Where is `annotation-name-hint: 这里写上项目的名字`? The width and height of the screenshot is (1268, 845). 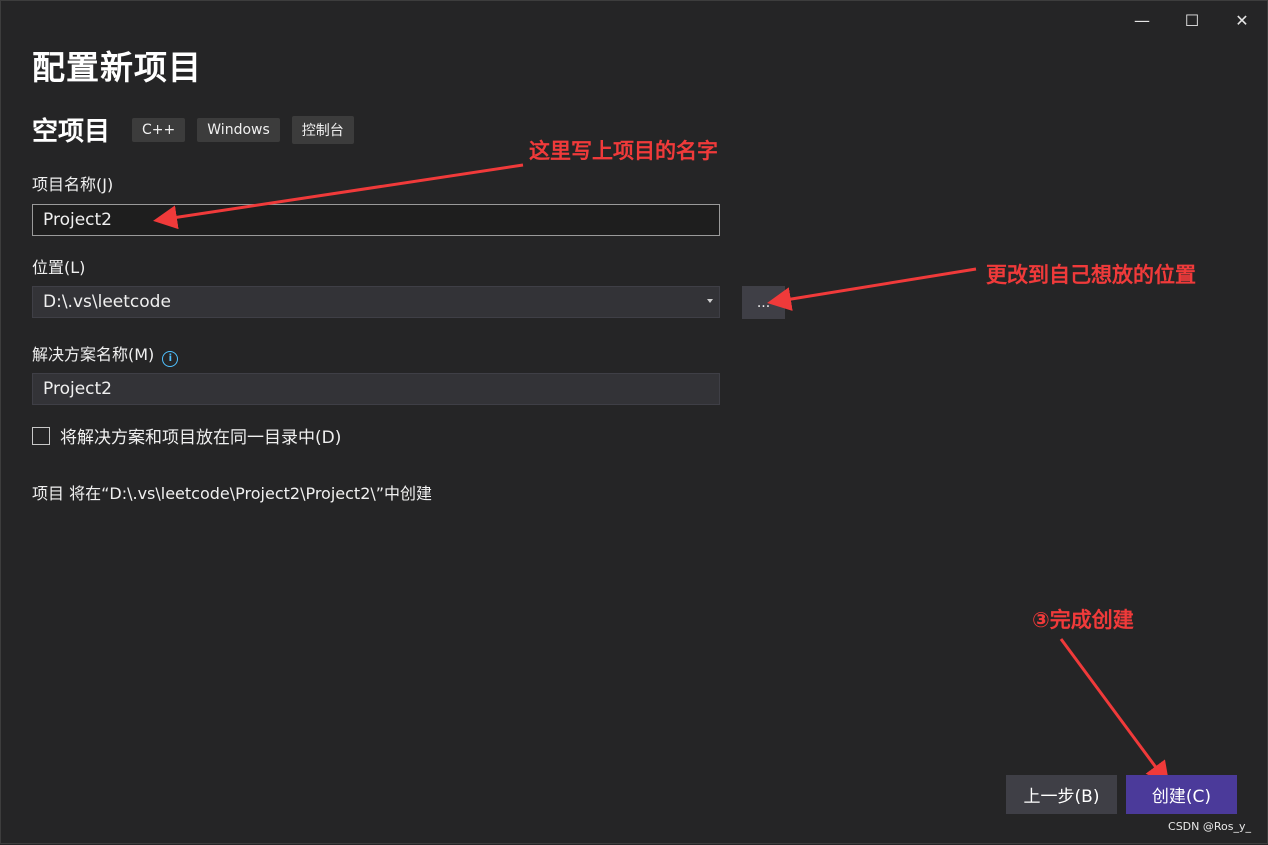
annotation-name-hint: 这里写上项目的名字 is located at coordinates (623, 151).